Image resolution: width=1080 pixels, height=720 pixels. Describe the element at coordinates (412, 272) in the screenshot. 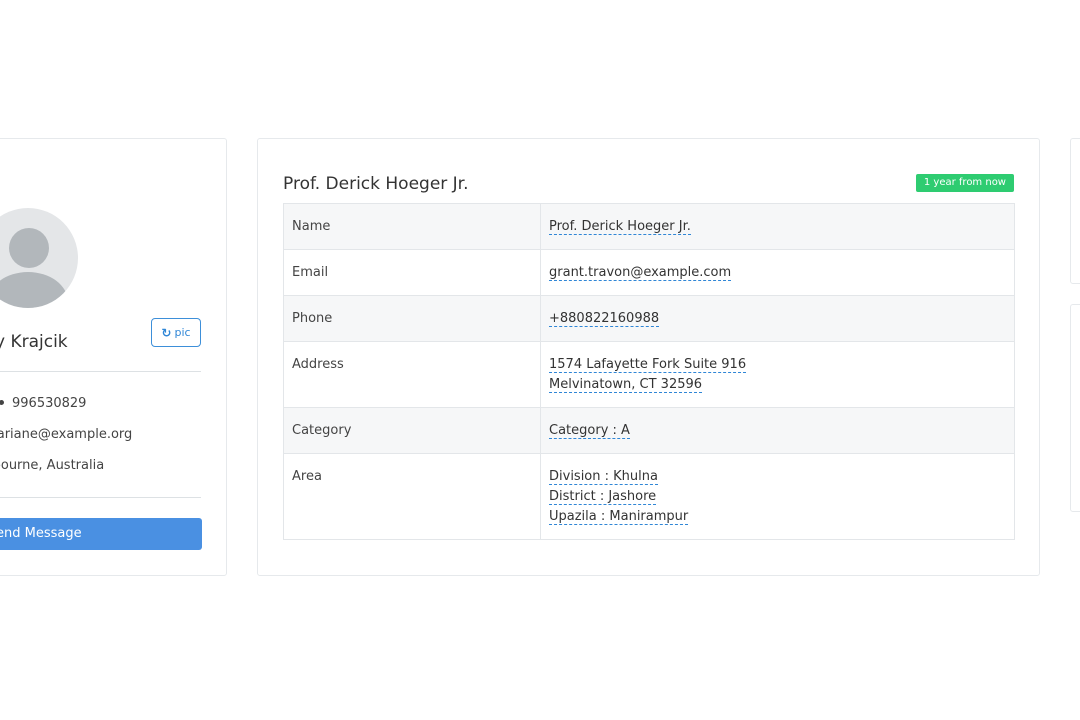

I see `row-label: Email` at that location.